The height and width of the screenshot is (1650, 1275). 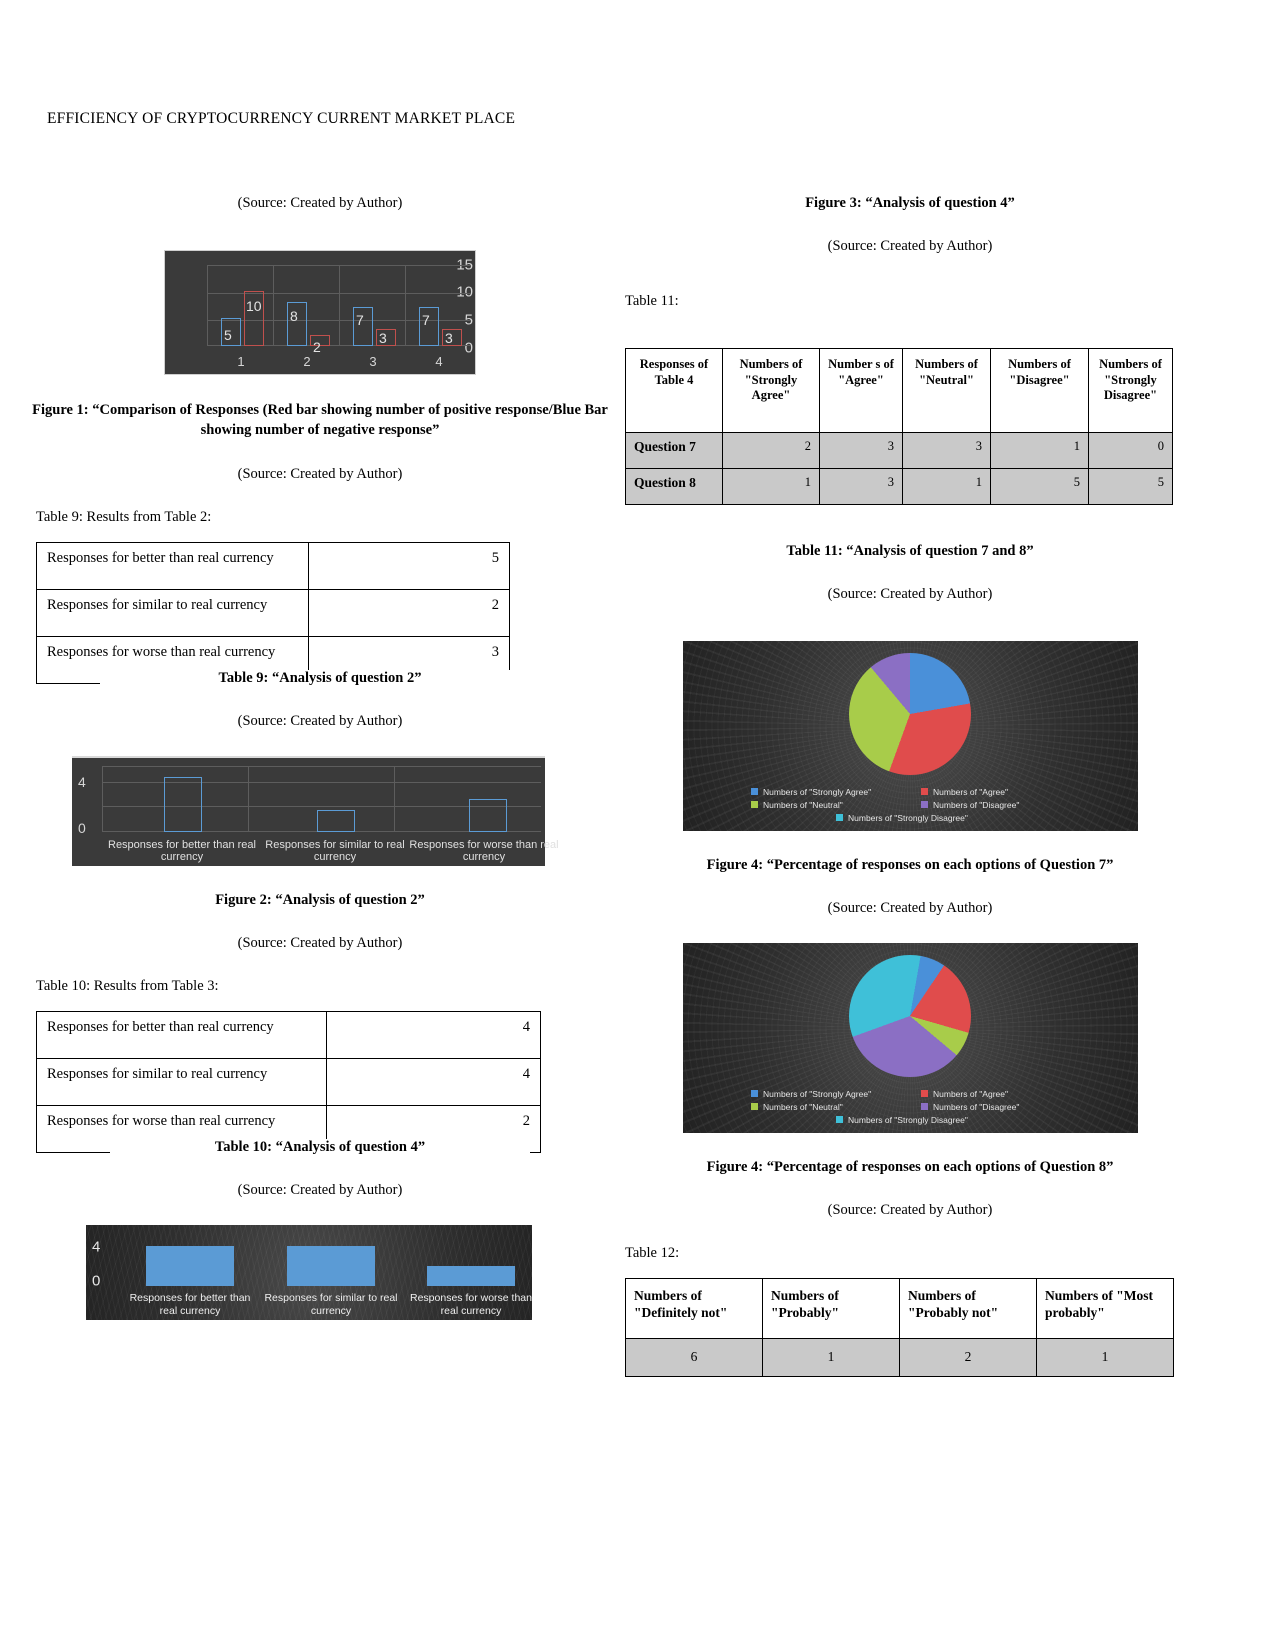 I want to click on table11-header-5: Numbers of "Strongly Disagree", so click(x=1130, y=390).